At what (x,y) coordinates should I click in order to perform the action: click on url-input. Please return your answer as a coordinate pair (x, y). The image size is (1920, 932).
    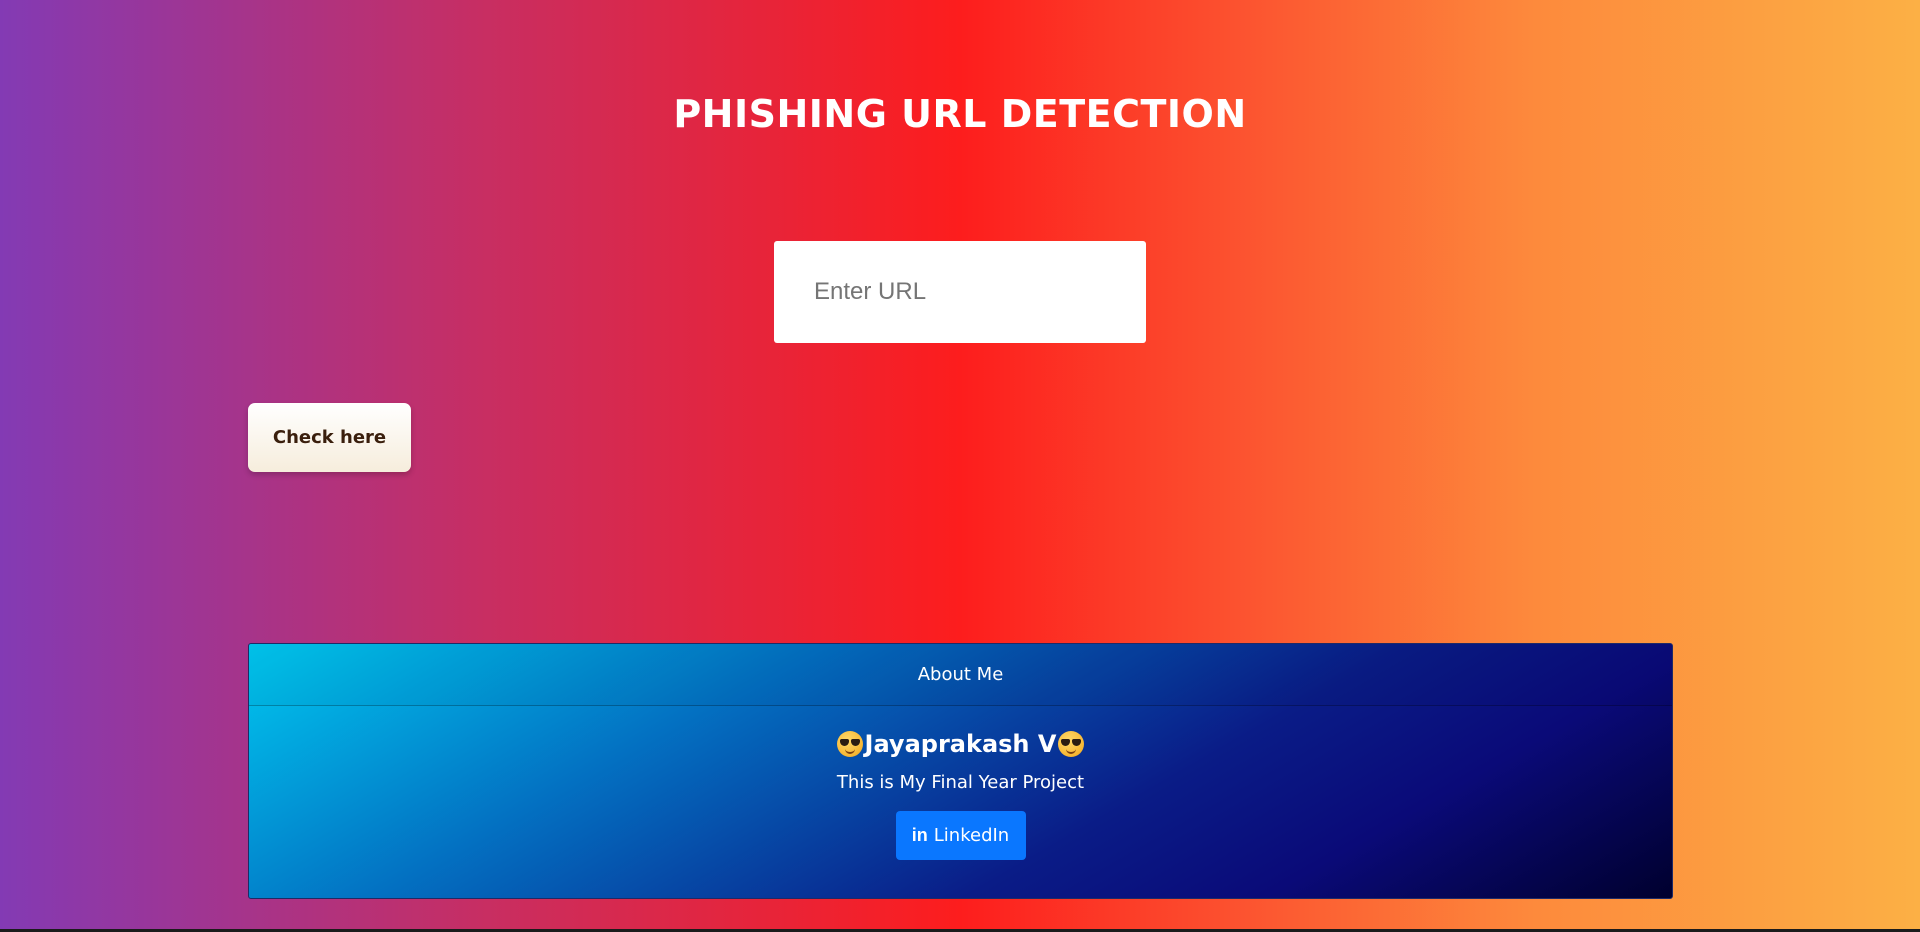
    Looking at the image, I should click on (960, 292).